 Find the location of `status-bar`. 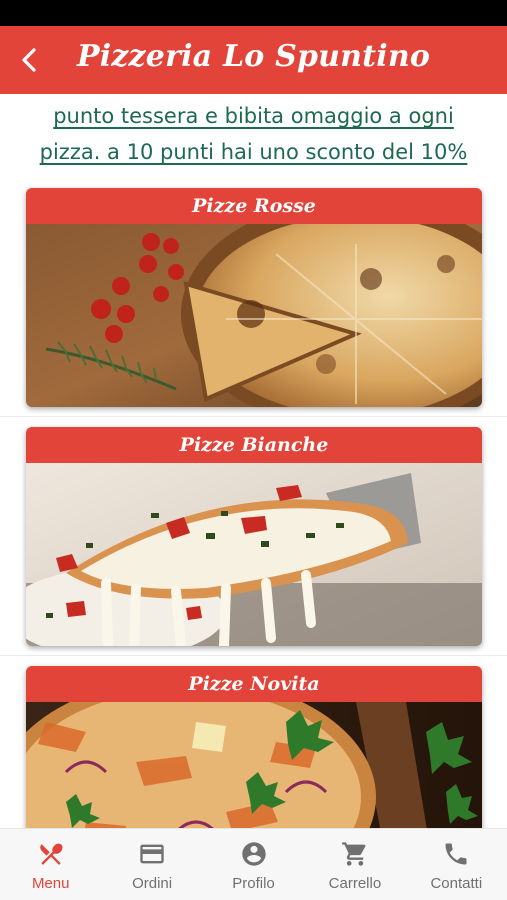

status-bar is located at coordinates (253, 13).